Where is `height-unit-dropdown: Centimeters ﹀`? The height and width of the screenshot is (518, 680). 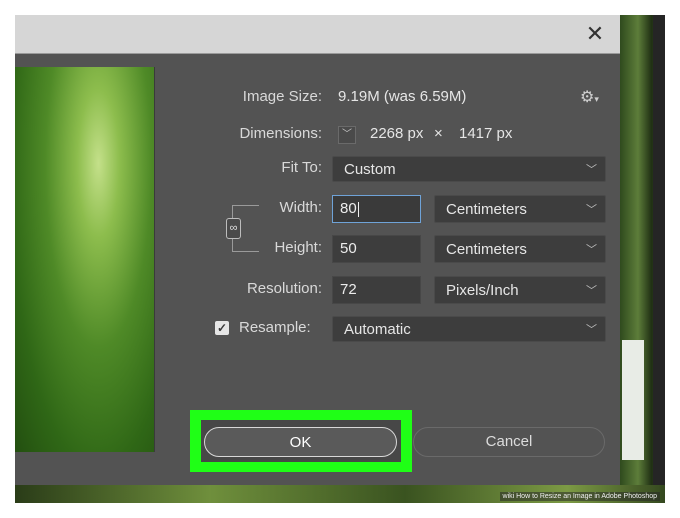 height-unit-dropdown: Centimeters ﹀ is located at coordinates (520, 249).